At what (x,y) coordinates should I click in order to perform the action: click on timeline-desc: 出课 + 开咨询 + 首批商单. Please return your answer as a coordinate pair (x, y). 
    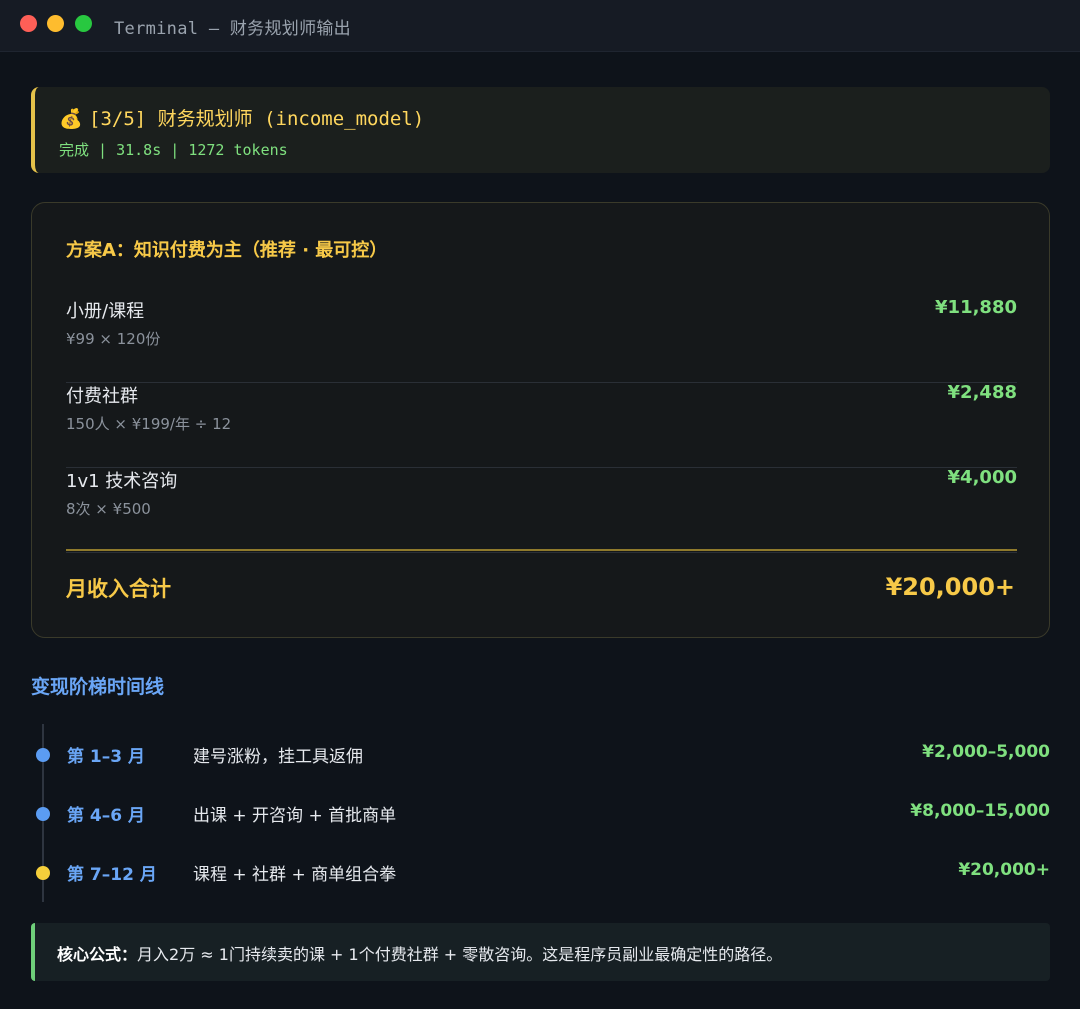
    Looking at the image, I should click on (295, 816).